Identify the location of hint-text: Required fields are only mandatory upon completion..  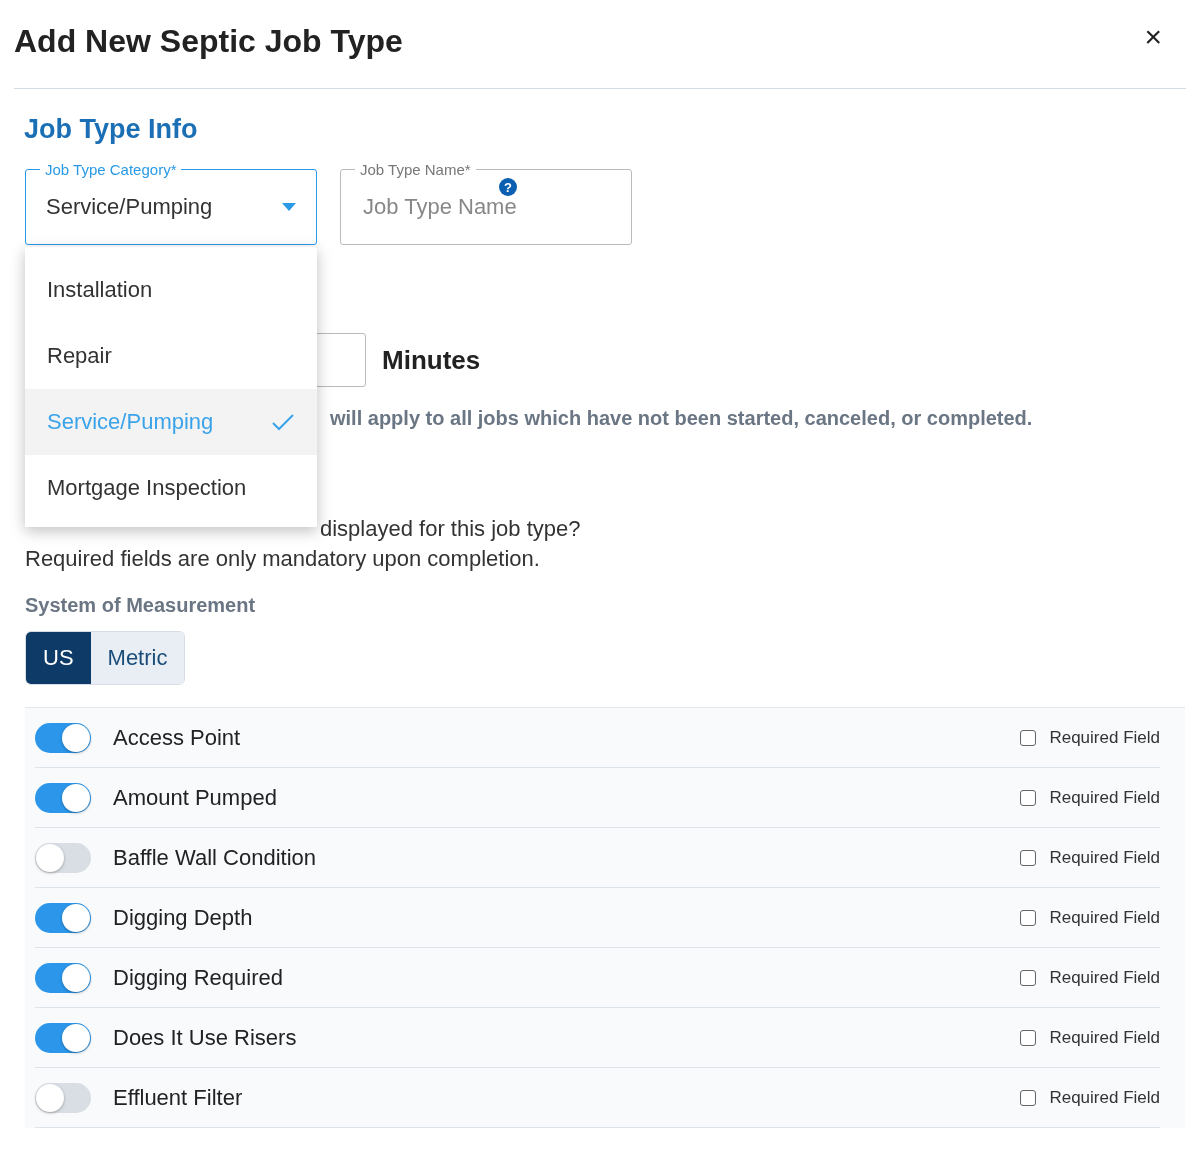
(283, 559).